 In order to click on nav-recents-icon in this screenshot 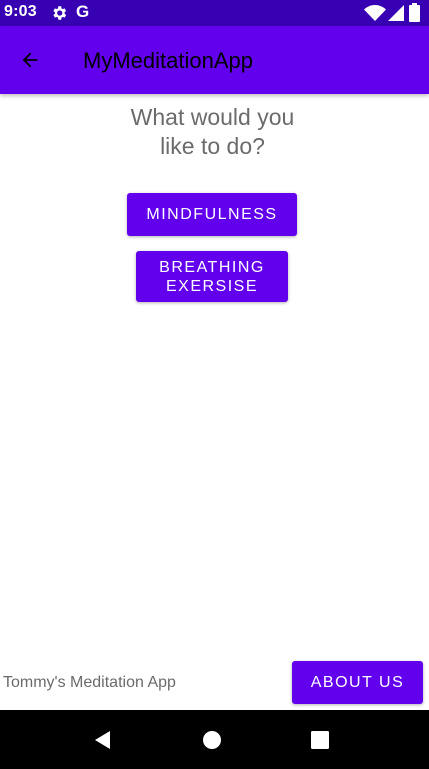, I will do `click(320, 740)`.